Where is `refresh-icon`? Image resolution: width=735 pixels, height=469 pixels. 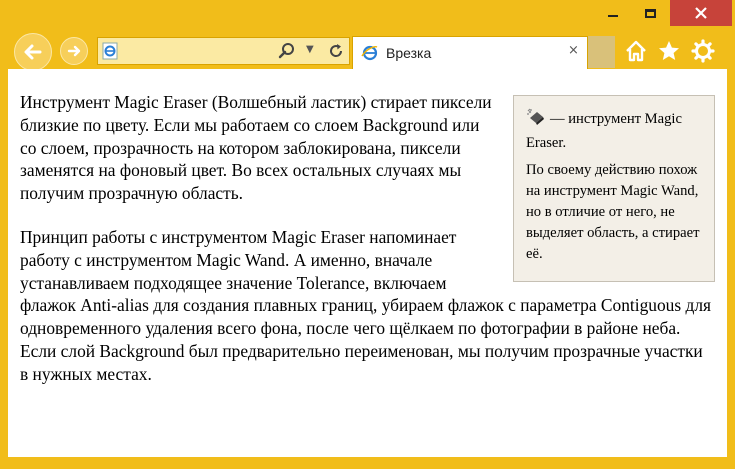
refresh-icon is located at coordinates (336, 53).